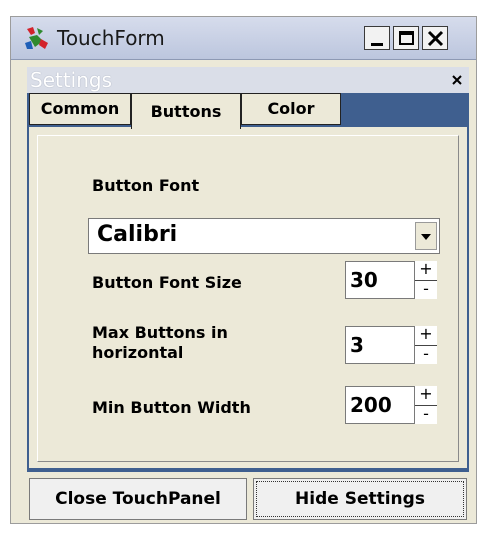 This screenshot has width=483, height=536. What do you see at coordinates (167, 282) in the screenshot?
I see `button-font-size-label: Button Font Size` at bounding box center [167, 282].